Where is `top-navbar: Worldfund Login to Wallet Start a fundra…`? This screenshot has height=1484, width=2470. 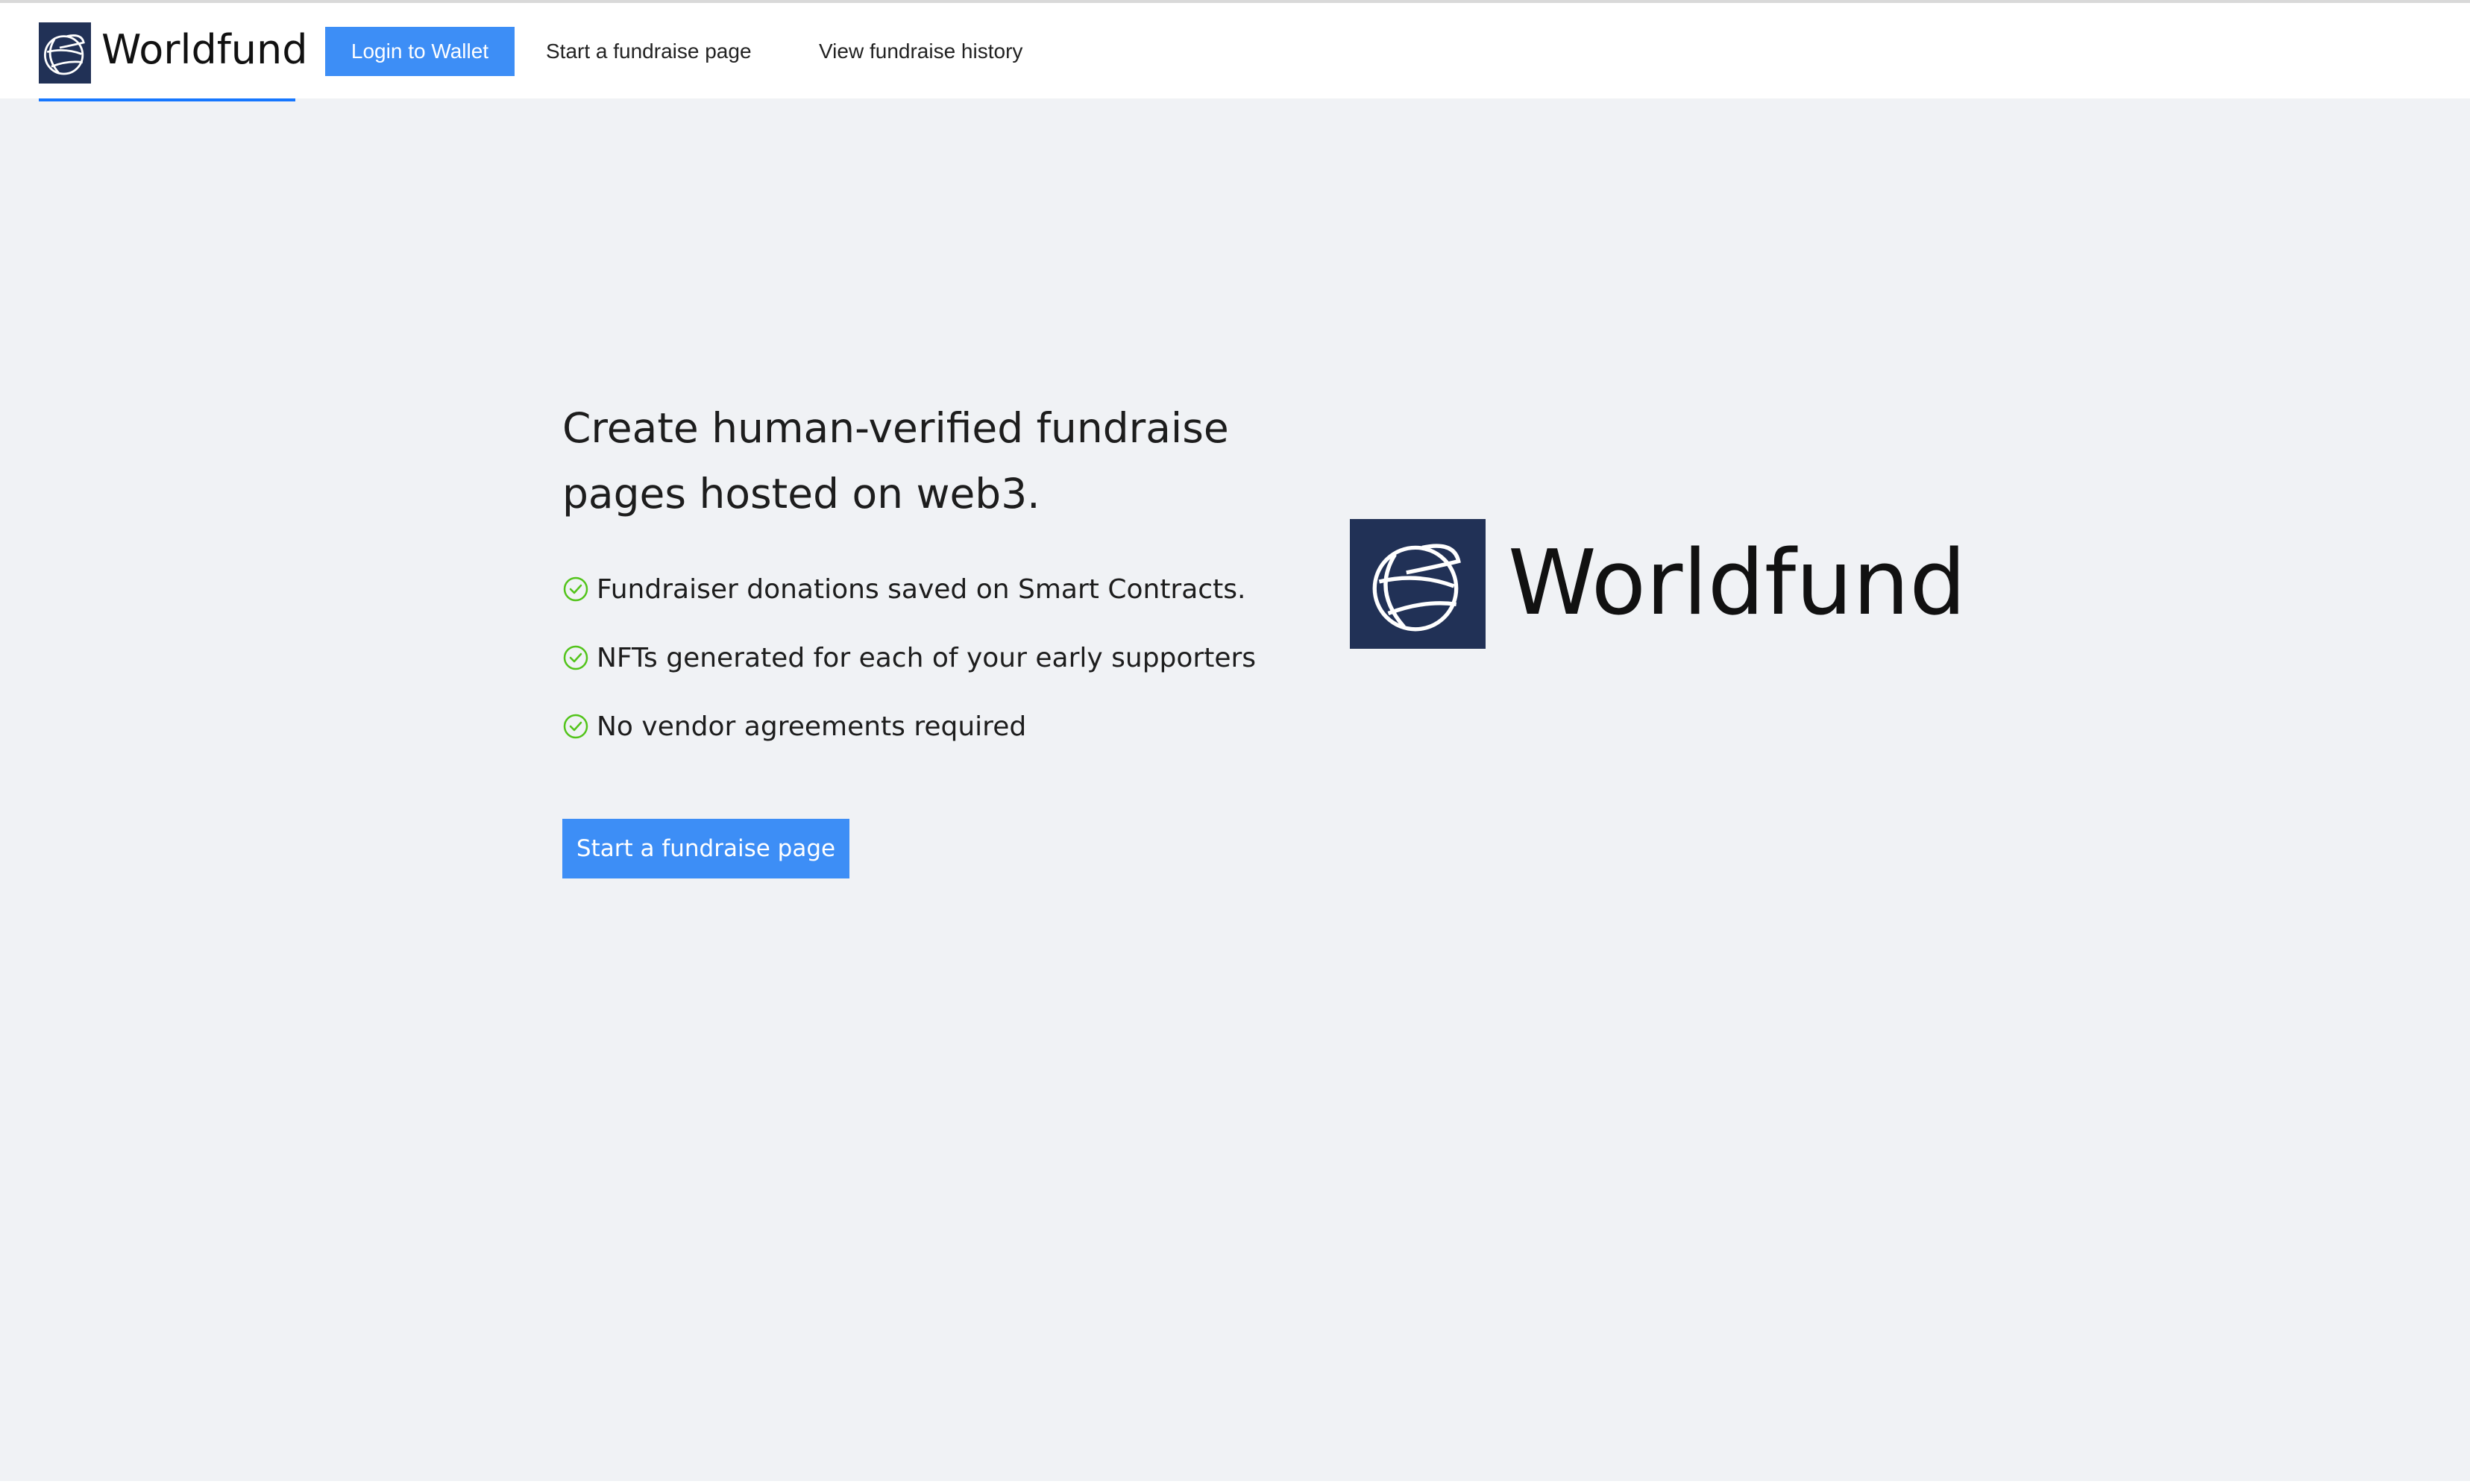 top-navbar: Worldfund Login to Wallet Start a fundra… is located at coordinates (1235, 52).